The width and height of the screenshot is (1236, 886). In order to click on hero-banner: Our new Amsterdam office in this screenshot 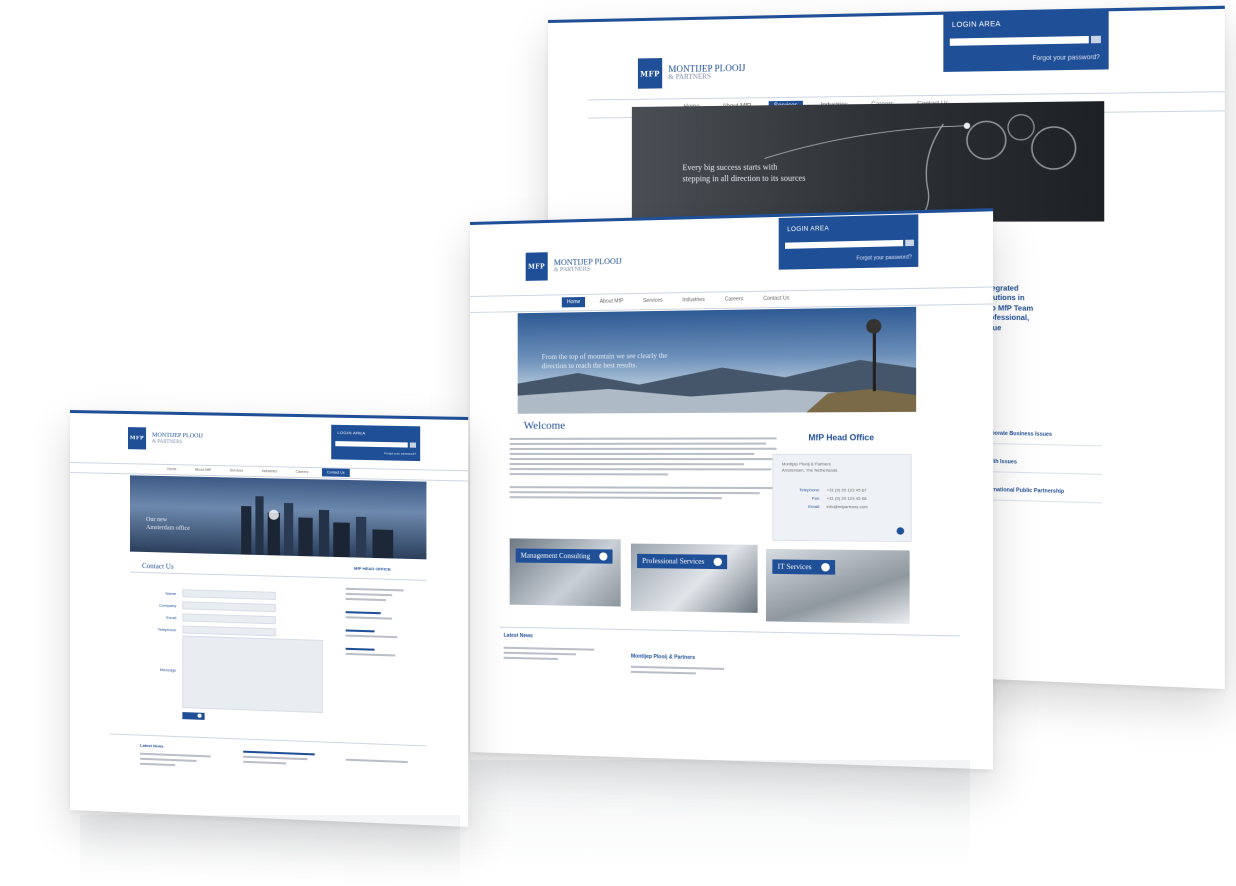, I will do `click(278, 517)`.